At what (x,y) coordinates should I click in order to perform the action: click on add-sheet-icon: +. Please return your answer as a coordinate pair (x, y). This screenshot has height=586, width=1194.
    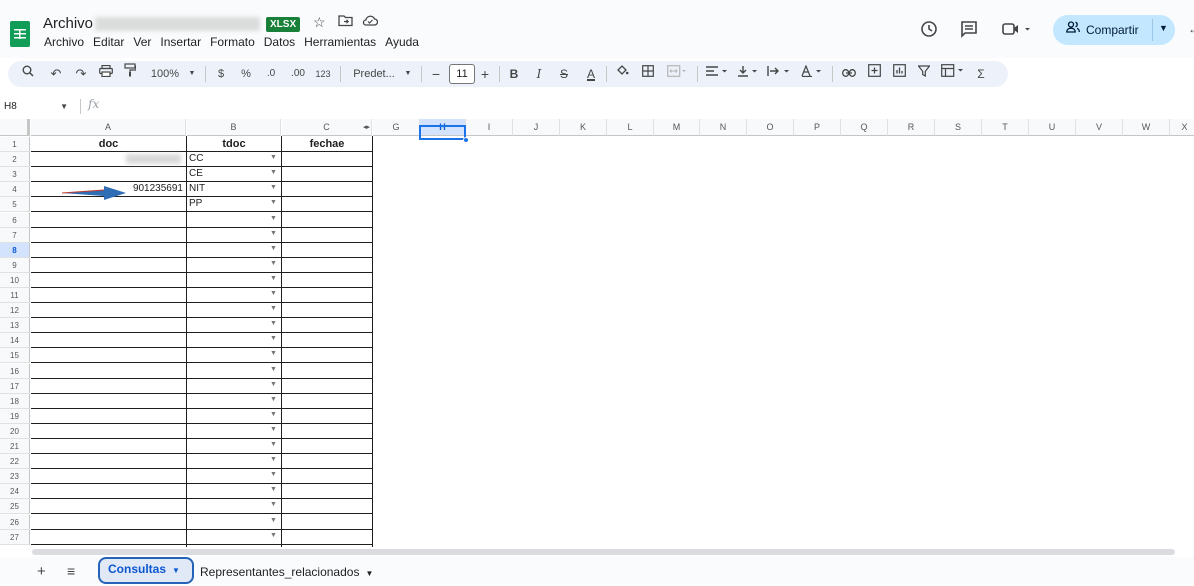
    Looking at the image, I should click on (41, 571).